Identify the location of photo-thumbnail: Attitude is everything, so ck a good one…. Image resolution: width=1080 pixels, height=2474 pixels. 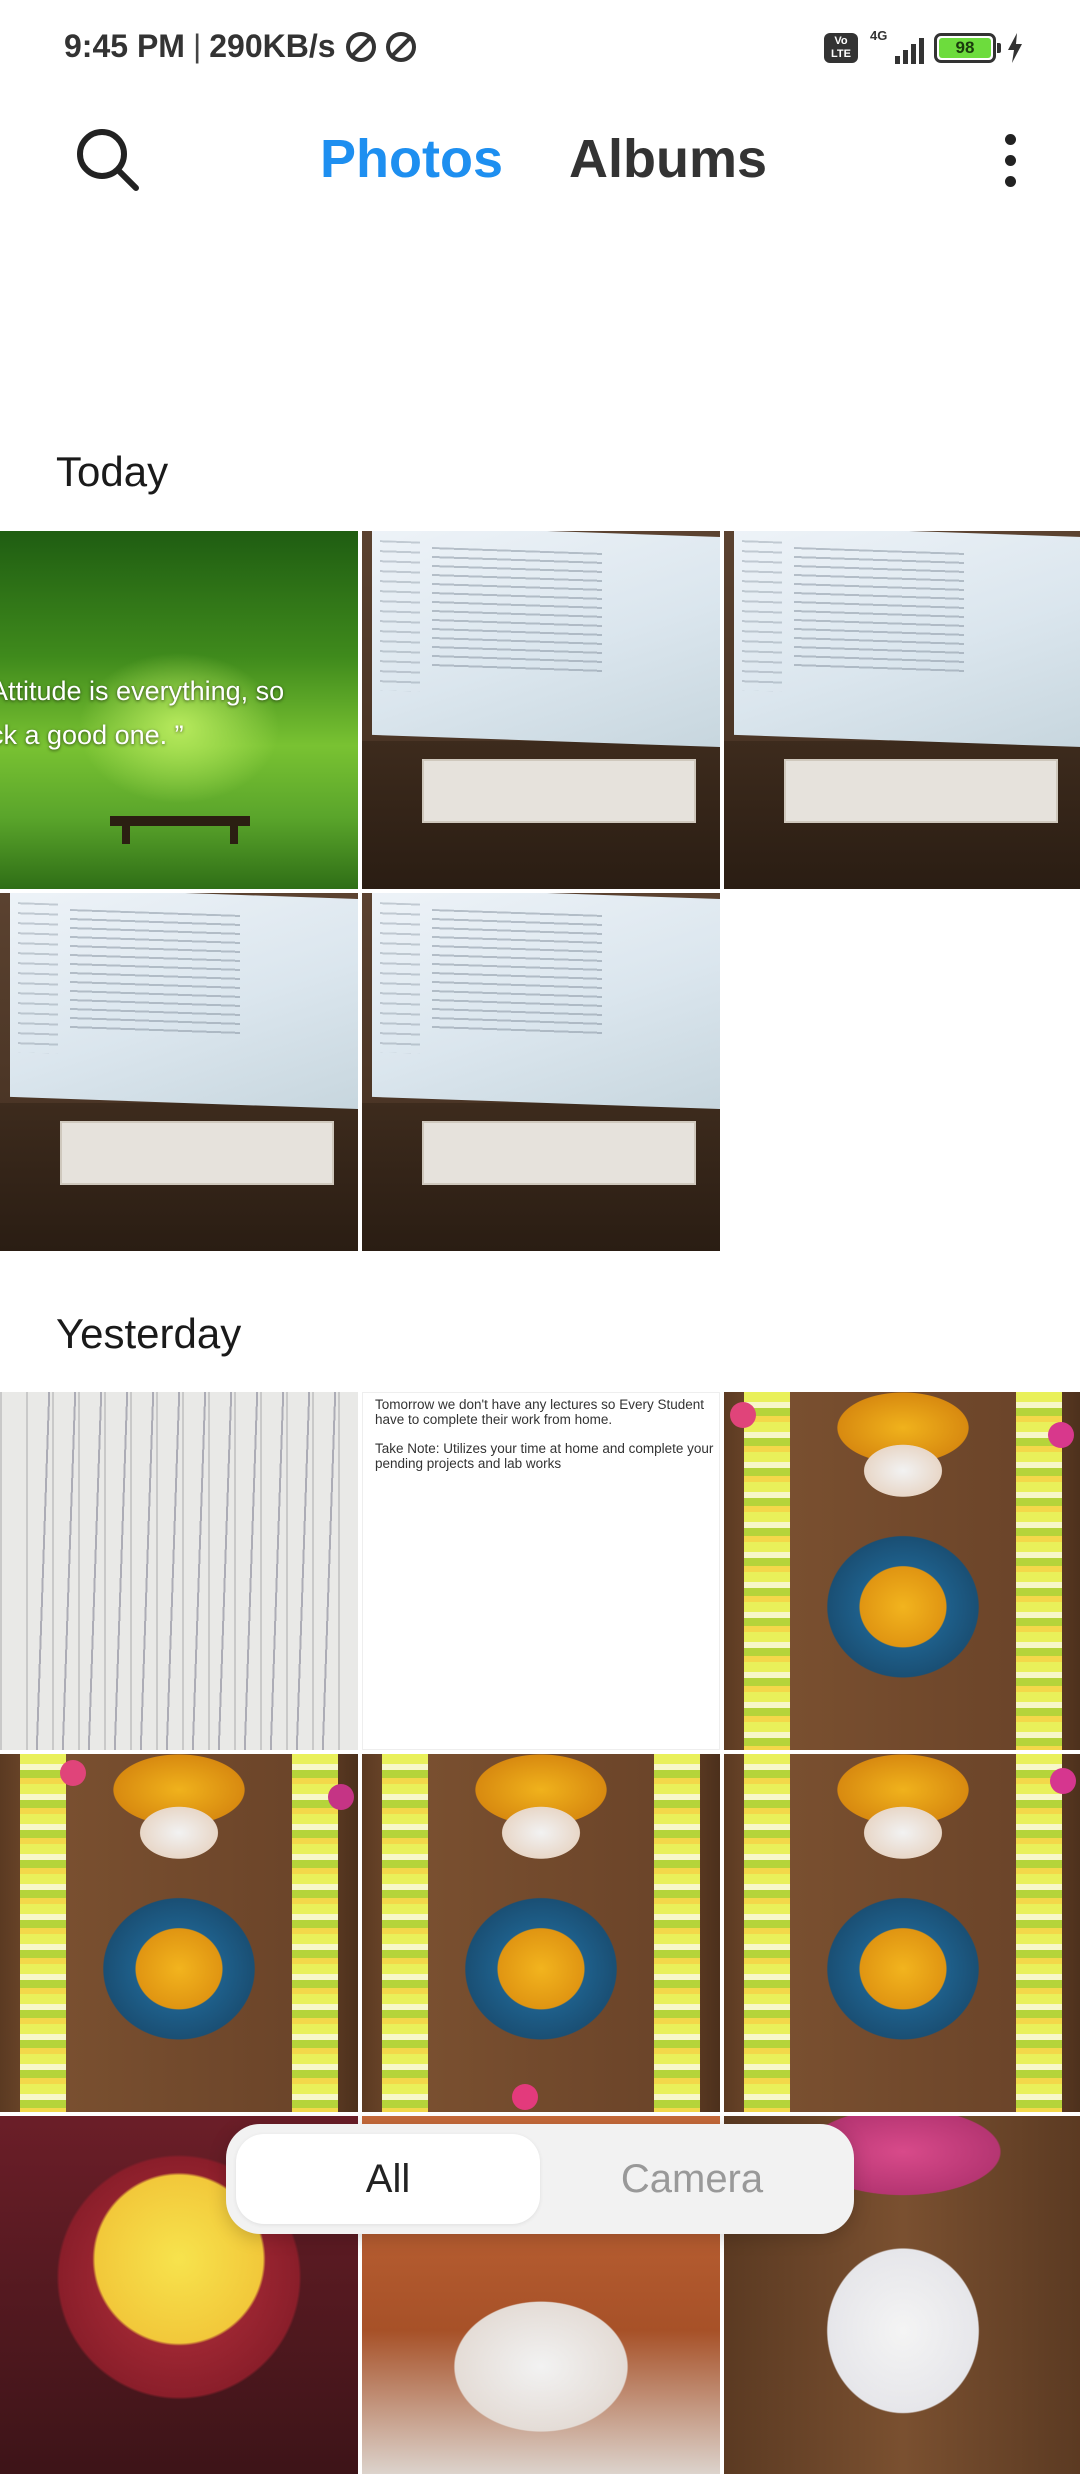
(179, 710).